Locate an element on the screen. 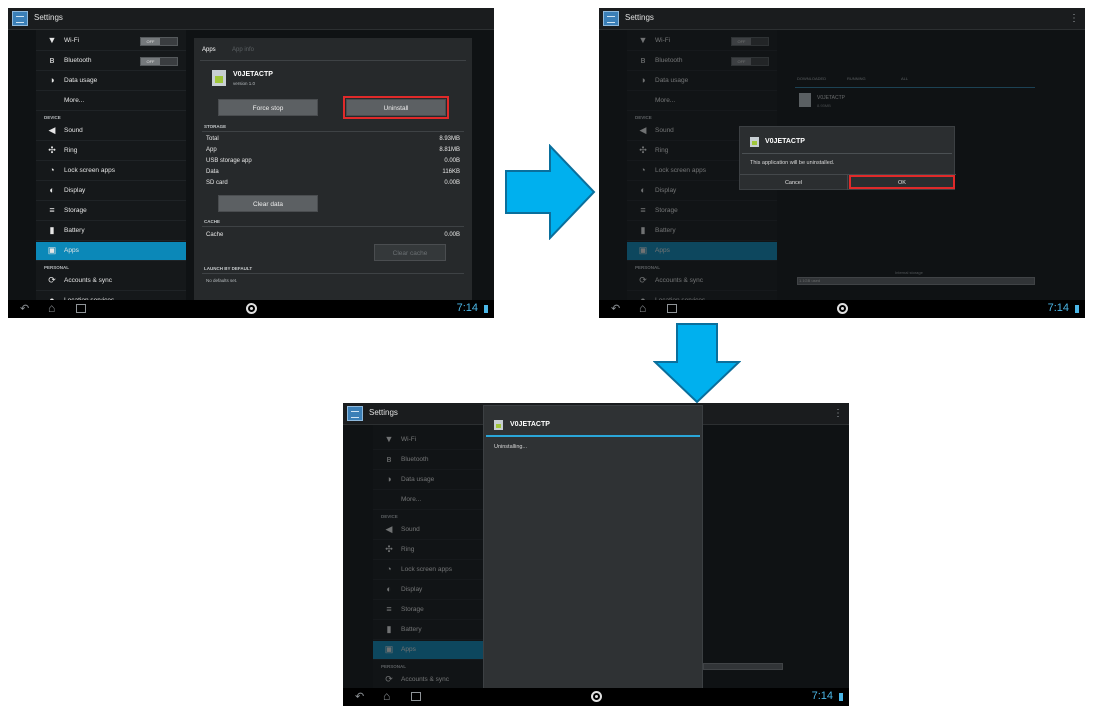 The width and height of the screenshot is (1093, 706). tab-running: RUNNING is located at coordinates (856, 78).